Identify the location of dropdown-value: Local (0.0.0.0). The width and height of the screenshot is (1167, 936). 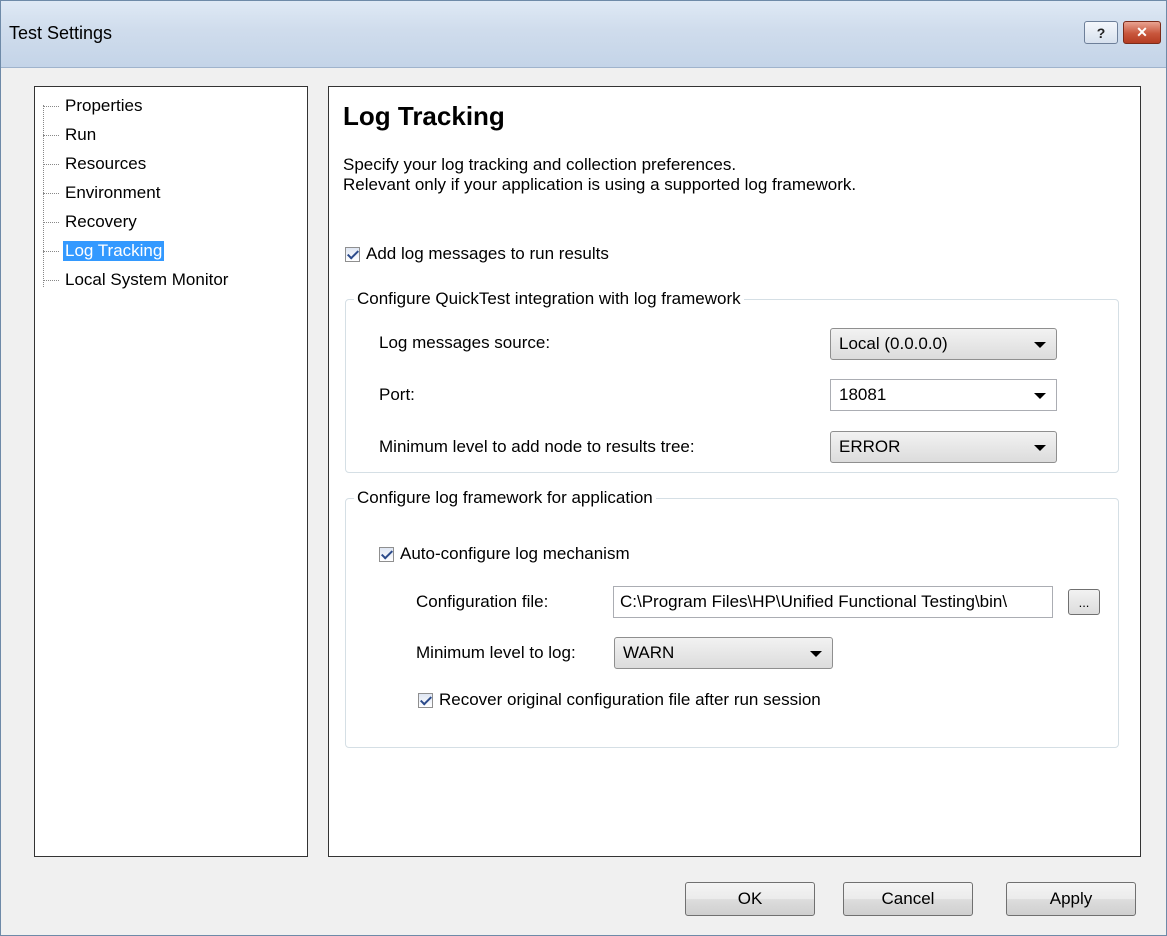
(893, 343).